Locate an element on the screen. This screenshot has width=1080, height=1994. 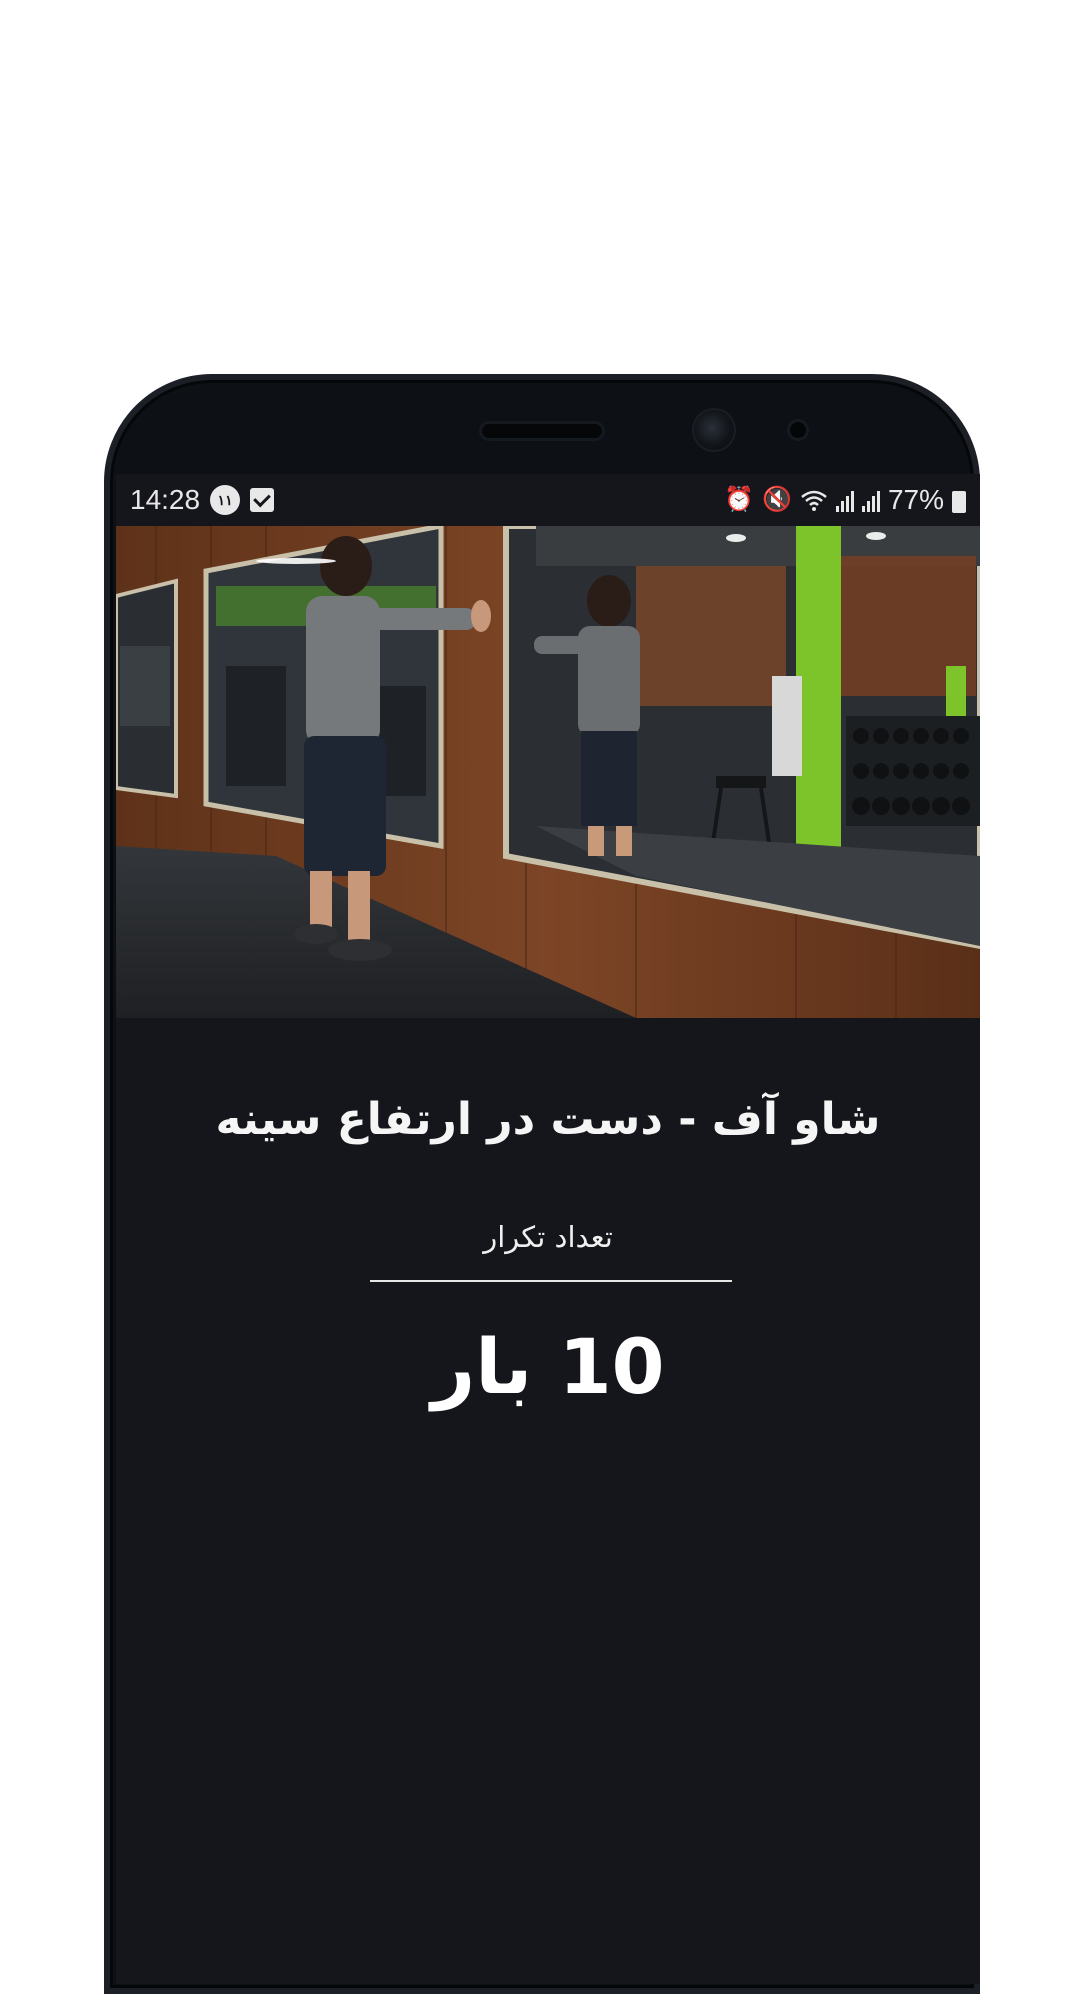
task-check-icon is located at coordinates (262, 500).